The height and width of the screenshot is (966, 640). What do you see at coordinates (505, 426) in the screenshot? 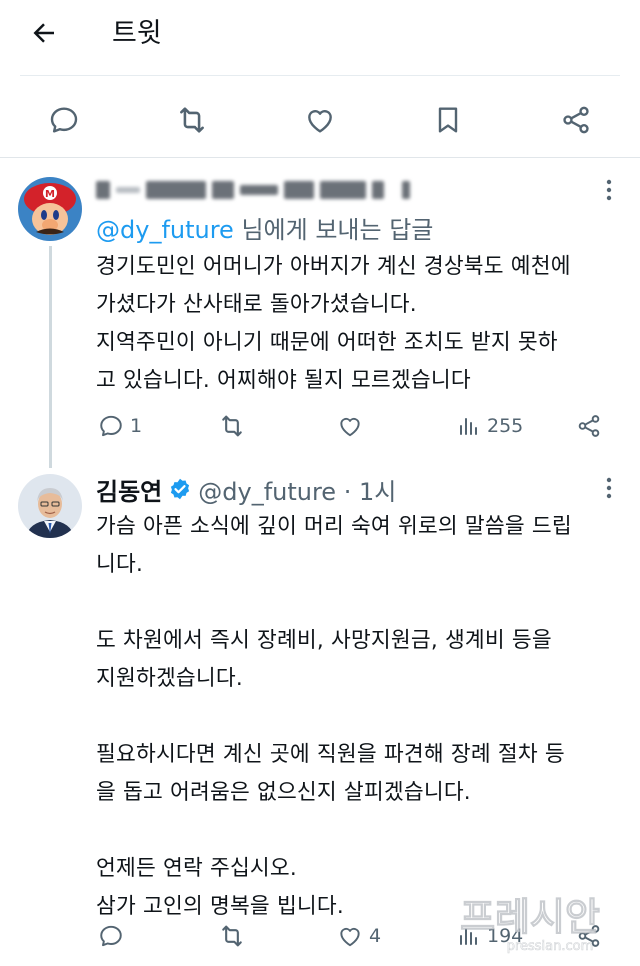
I see `view-count: 255` at bounding box center [505, 426].